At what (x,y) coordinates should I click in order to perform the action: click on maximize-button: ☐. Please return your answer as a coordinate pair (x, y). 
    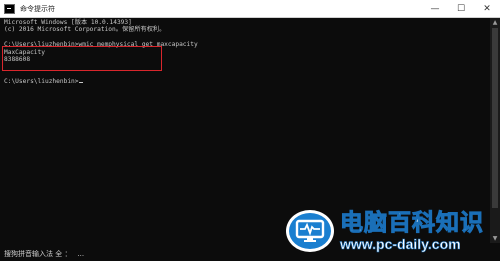
    Looking at the image, I should click on (461, 9).